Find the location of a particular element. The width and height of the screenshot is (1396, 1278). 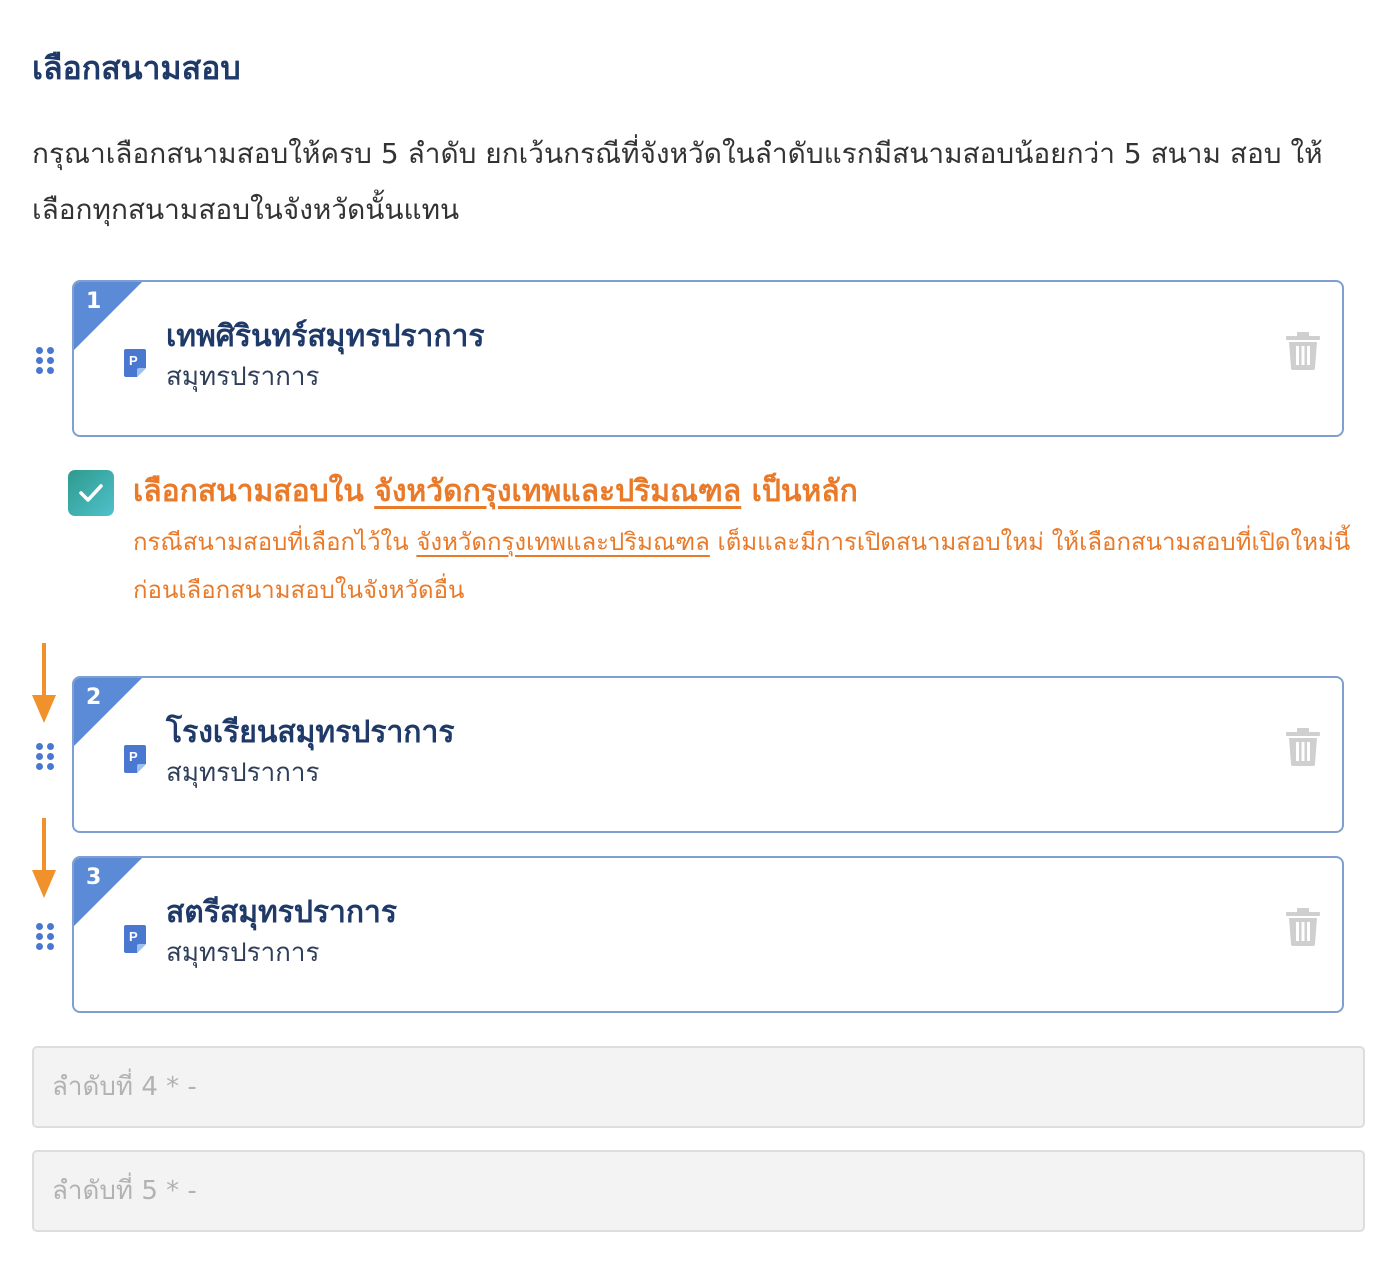

venue-name: เทพศิรินทร์สมุทรปราการ is located at coordinates (325, 336).